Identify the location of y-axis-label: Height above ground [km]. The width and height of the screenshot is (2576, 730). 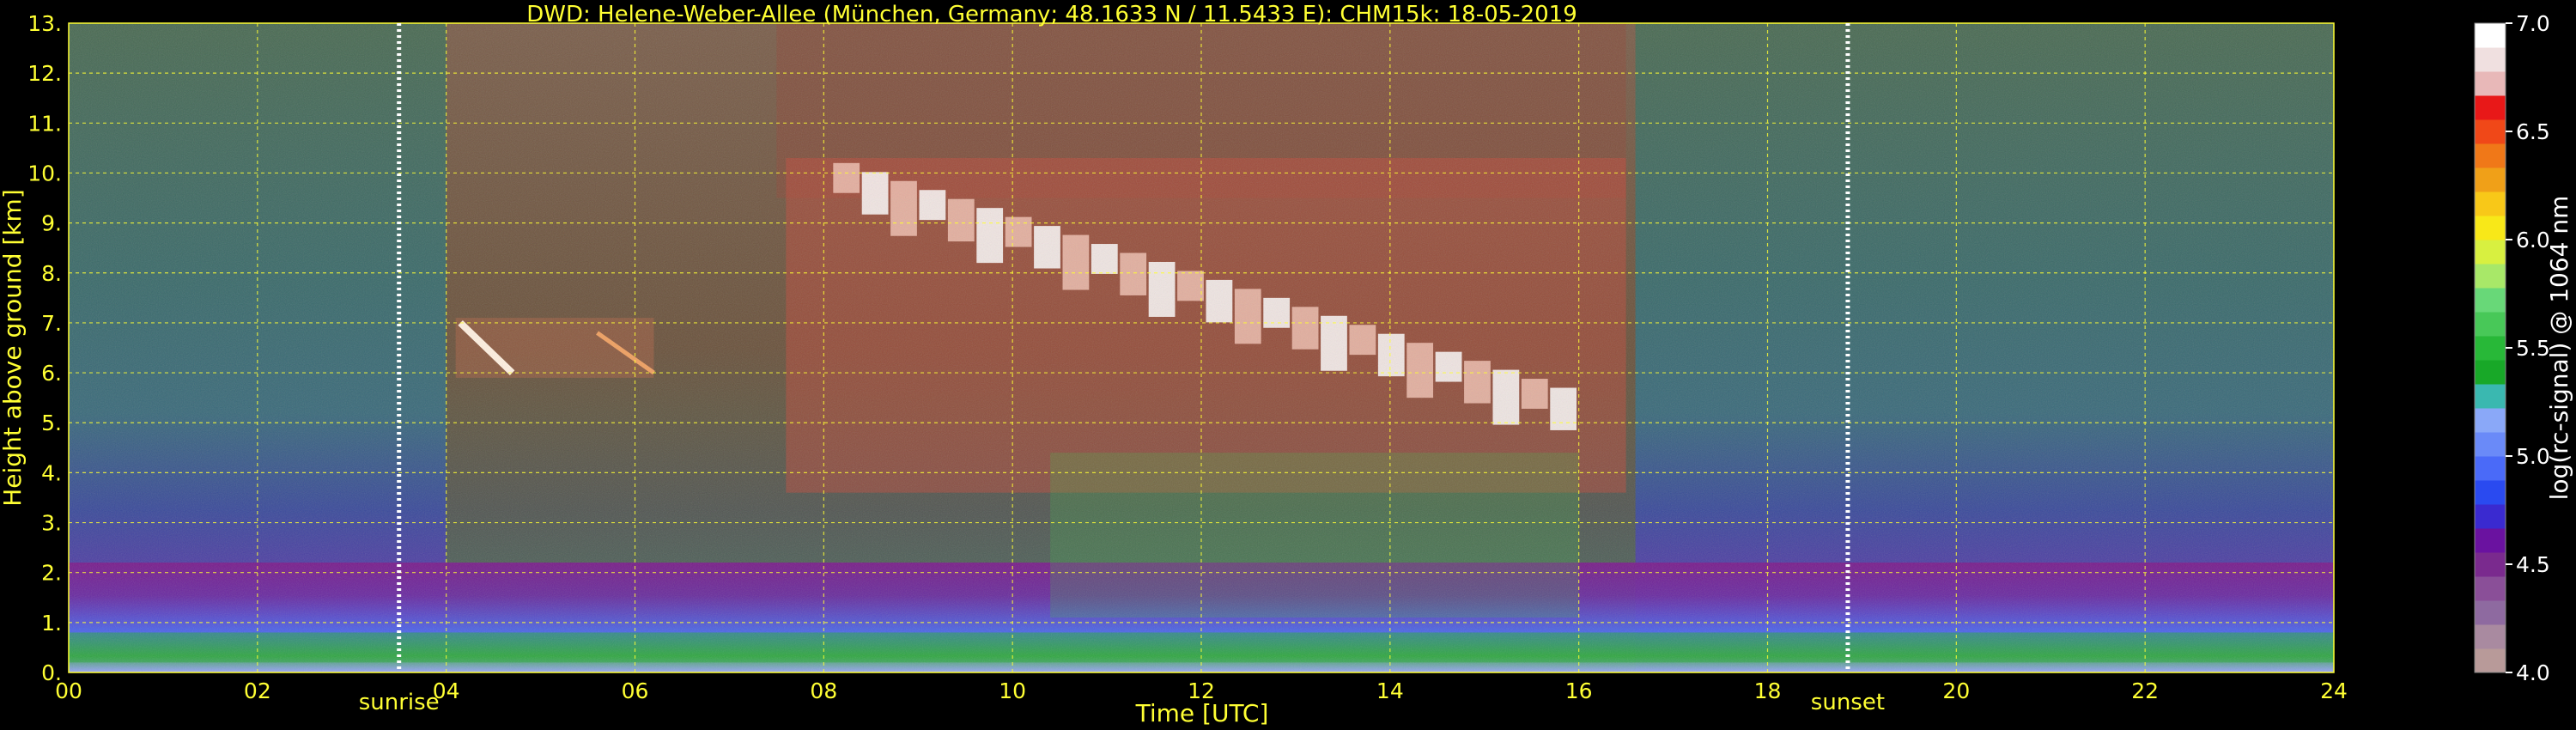
(13, 348).